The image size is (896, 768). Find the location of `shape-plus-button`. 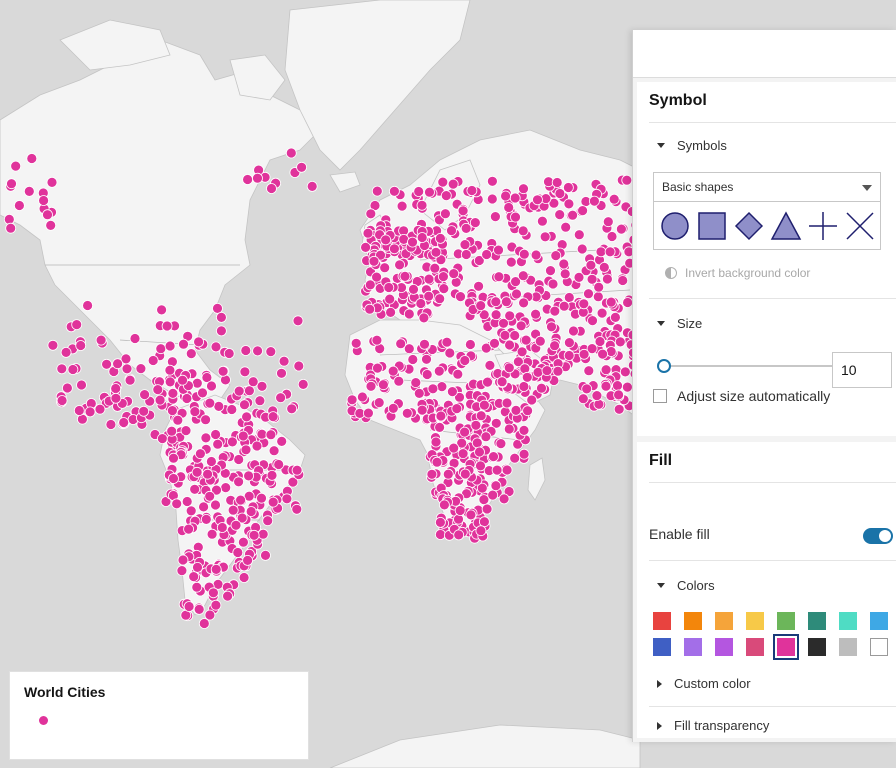

shape-plus-button is located at coordinates (823, 226).